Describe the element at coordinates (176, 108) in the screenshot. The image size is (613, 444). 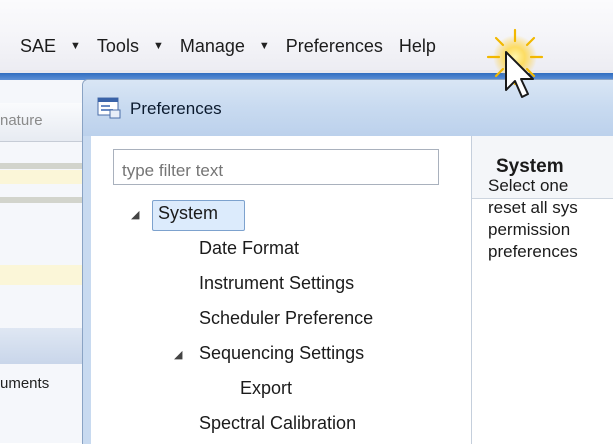
I see `dialog-title: Preferences` at that location.